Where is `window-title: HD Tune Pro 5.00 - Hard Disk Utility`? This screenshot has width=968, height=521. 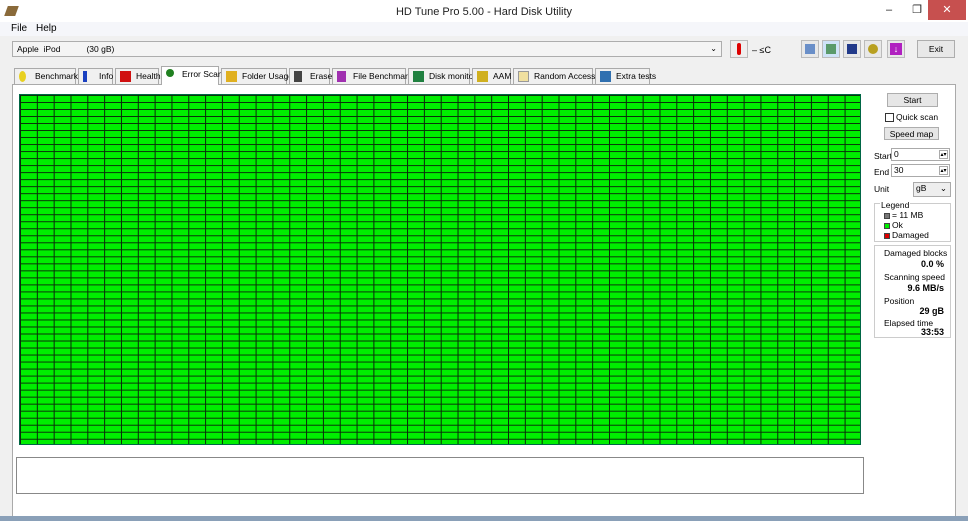
window-title: HD Tune Pro 5.00 - Hard Disk Utility is located at coordinates (484, 12).